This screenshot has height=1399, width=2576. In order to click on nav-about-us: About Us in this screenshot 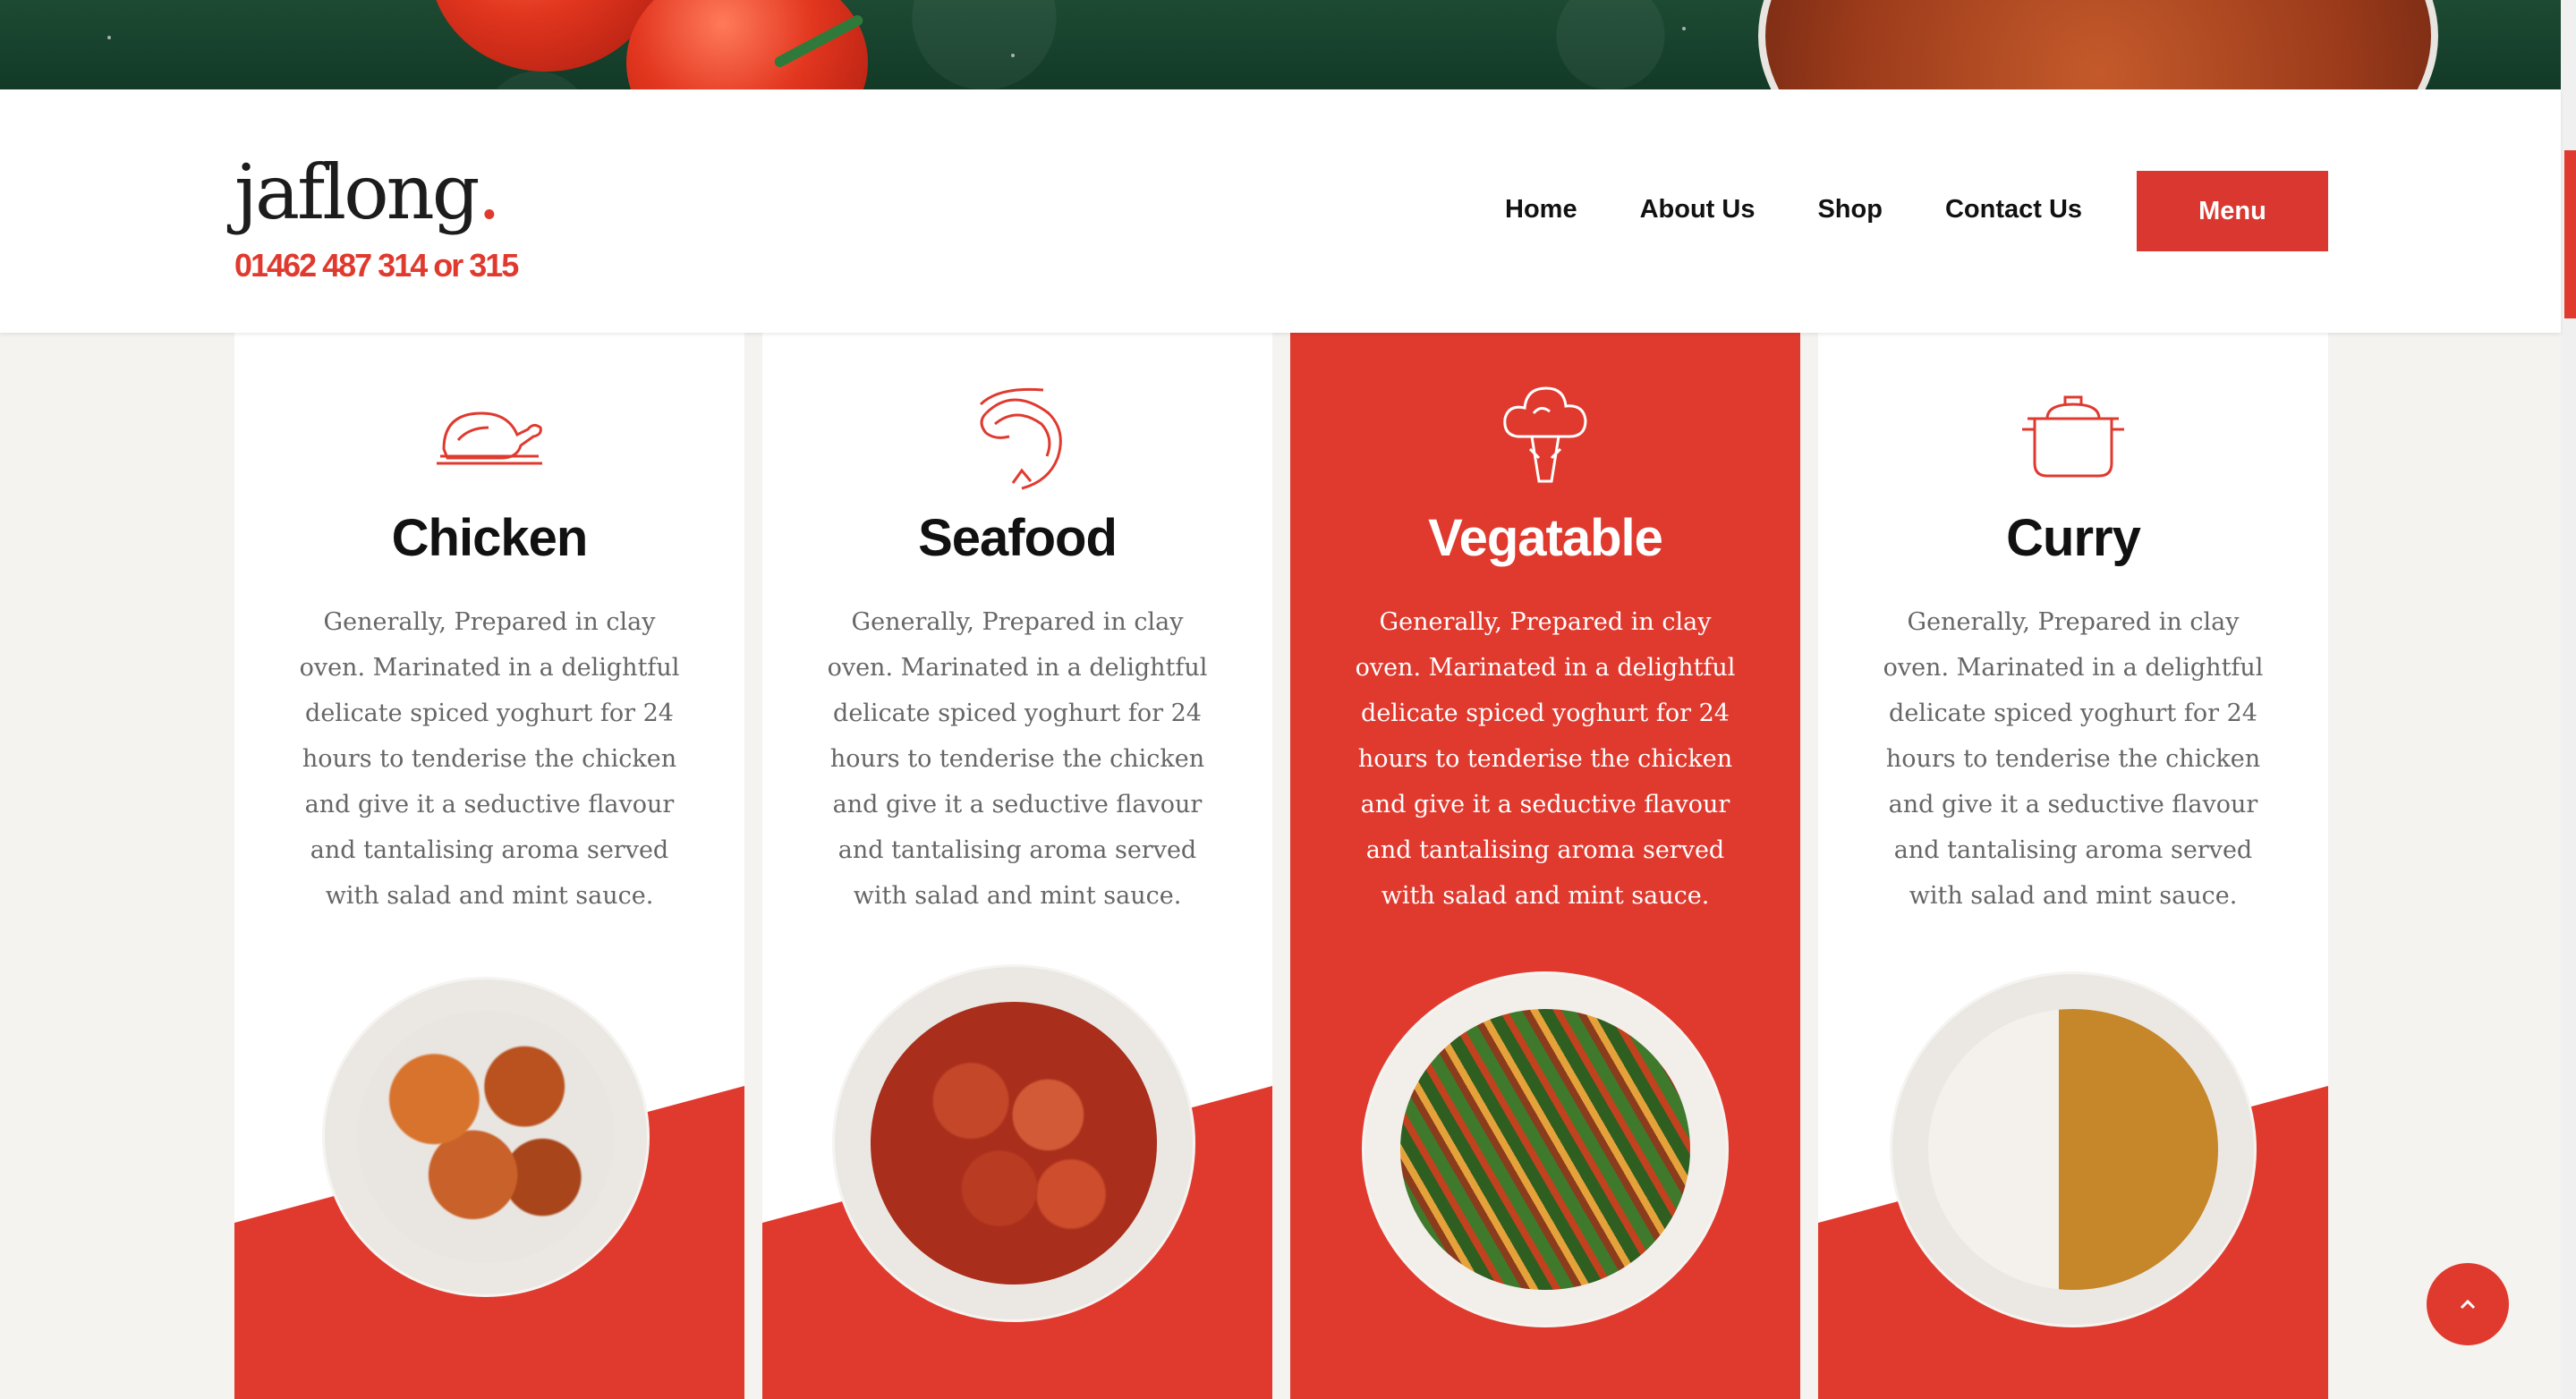, I will do `click(1698, 210)`.